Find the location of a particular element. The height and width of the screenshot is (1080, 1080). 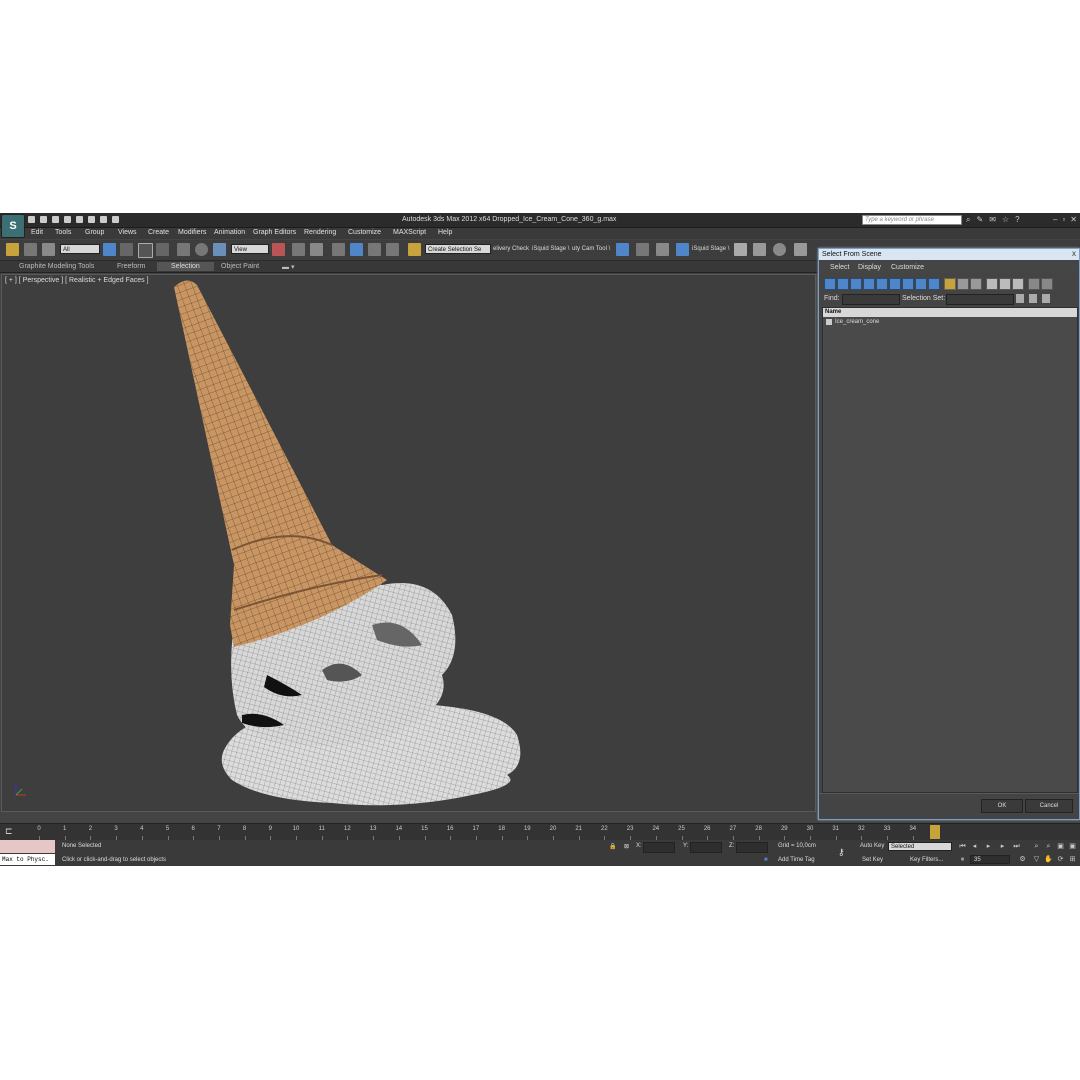

angle-snap-icon is located at coordinates (356, 249).